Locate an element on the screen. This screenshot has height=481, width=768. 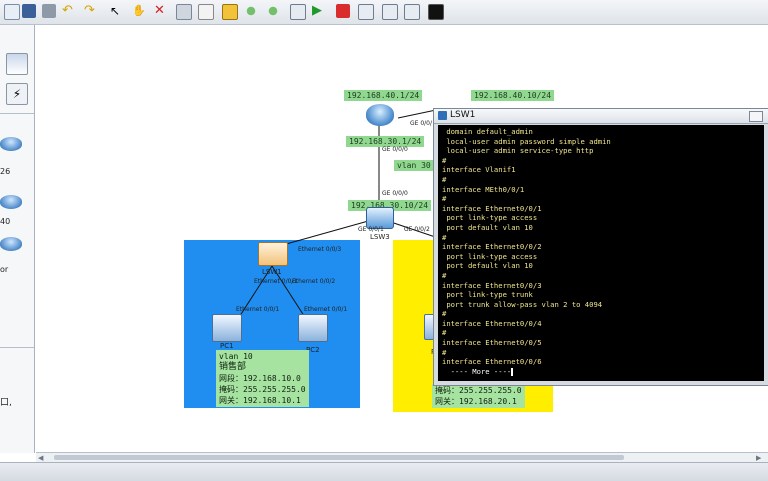
lsw3-port-up: GE 0/0/0 is located at coordinates (395, 193).